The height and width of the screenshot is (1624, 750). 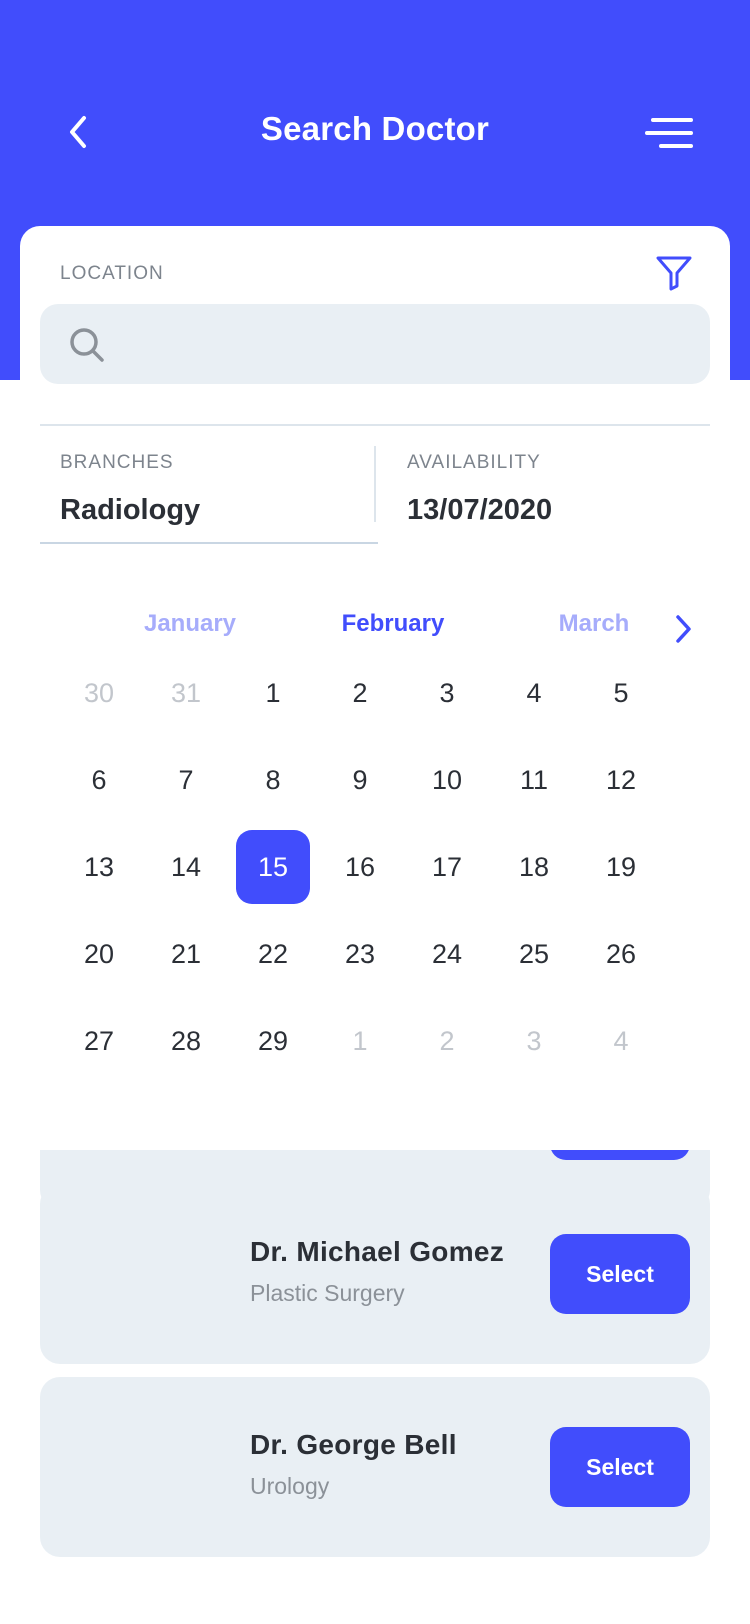 I want to click on month-tab-march: March, so click(x=594, y=624).